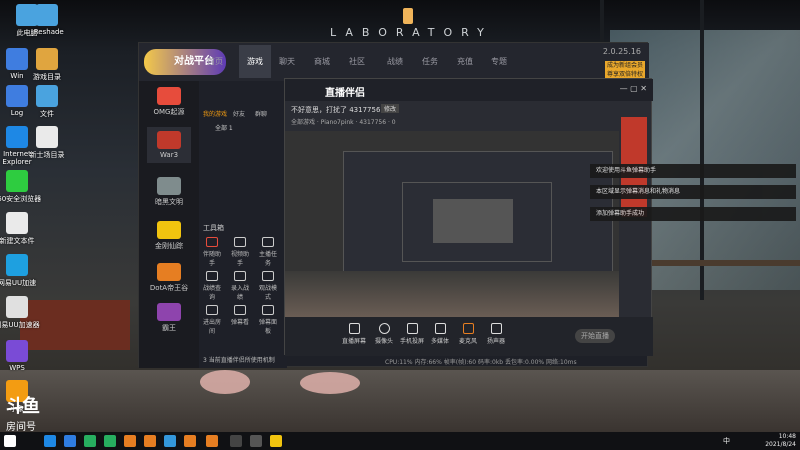  I want to click on tool-button: 进出房间, so click(212, 320).